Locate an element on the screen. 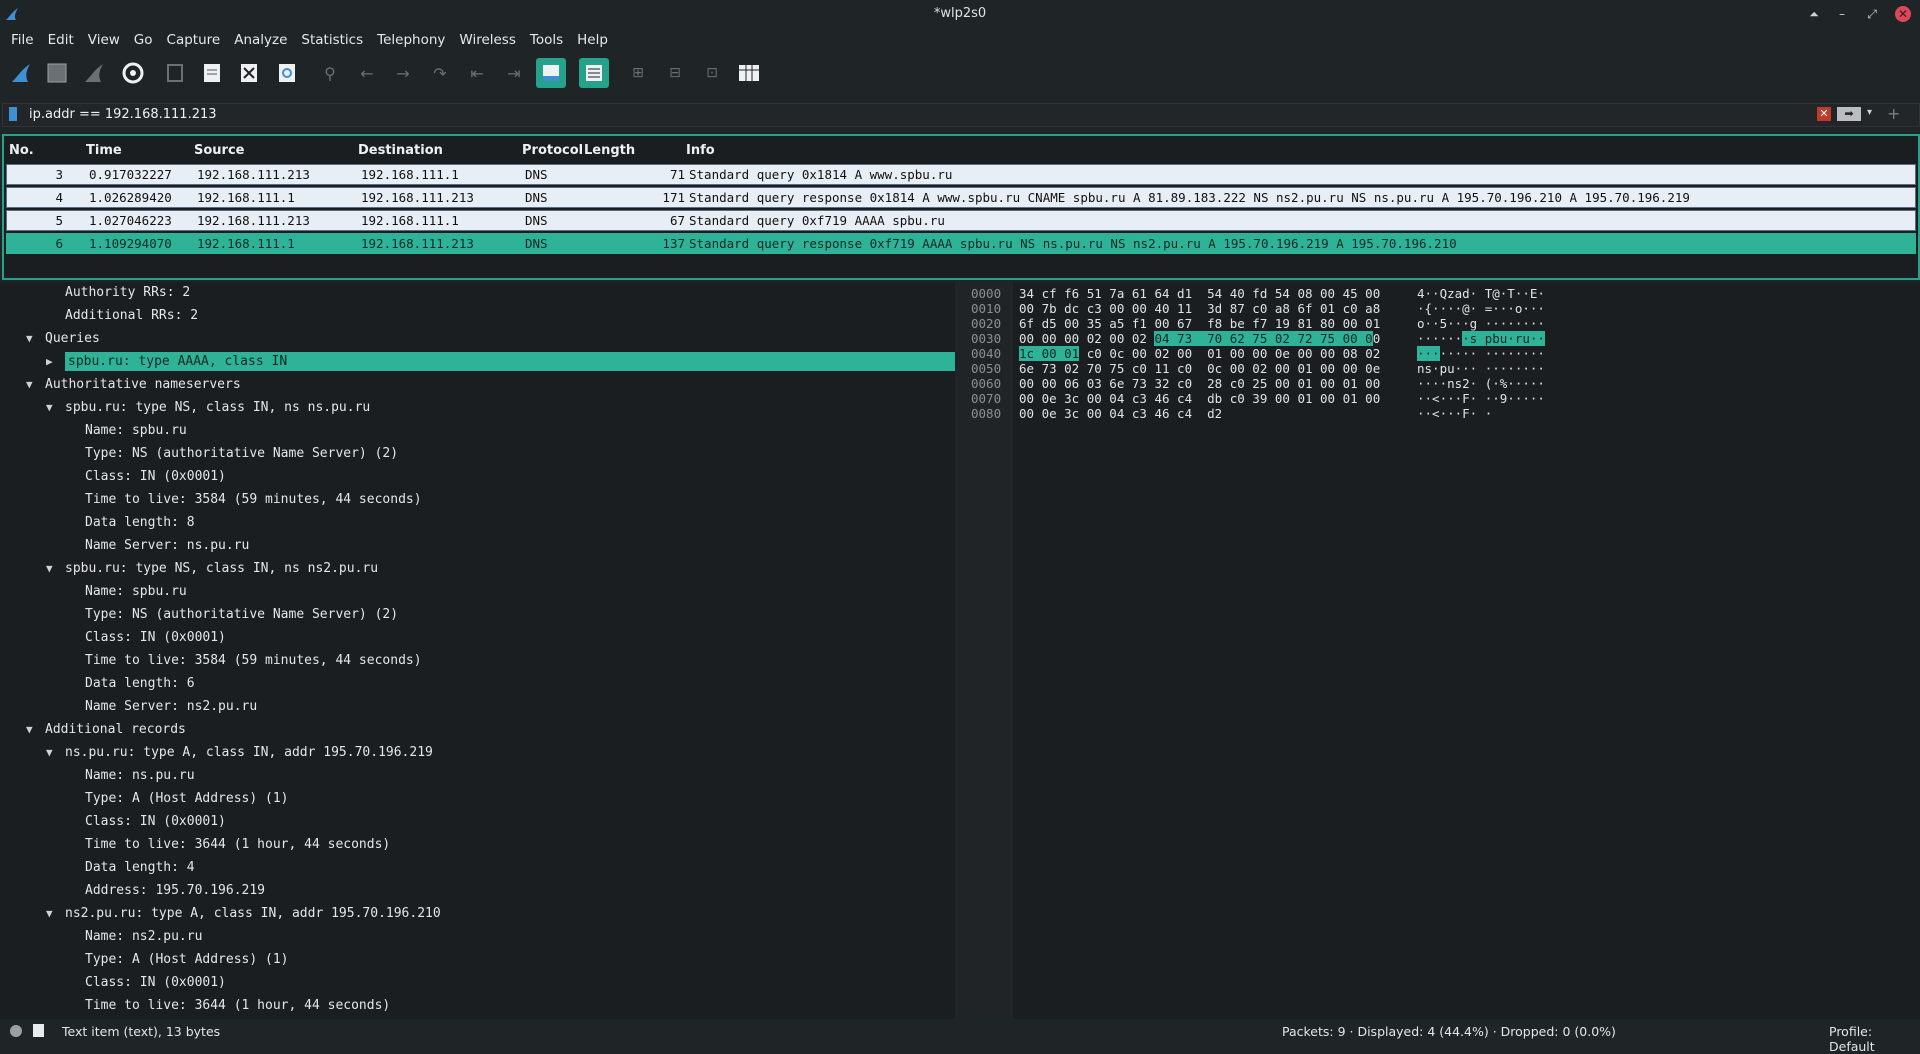  last-packet-button: ⇥ is located at coordinates (514, 73).